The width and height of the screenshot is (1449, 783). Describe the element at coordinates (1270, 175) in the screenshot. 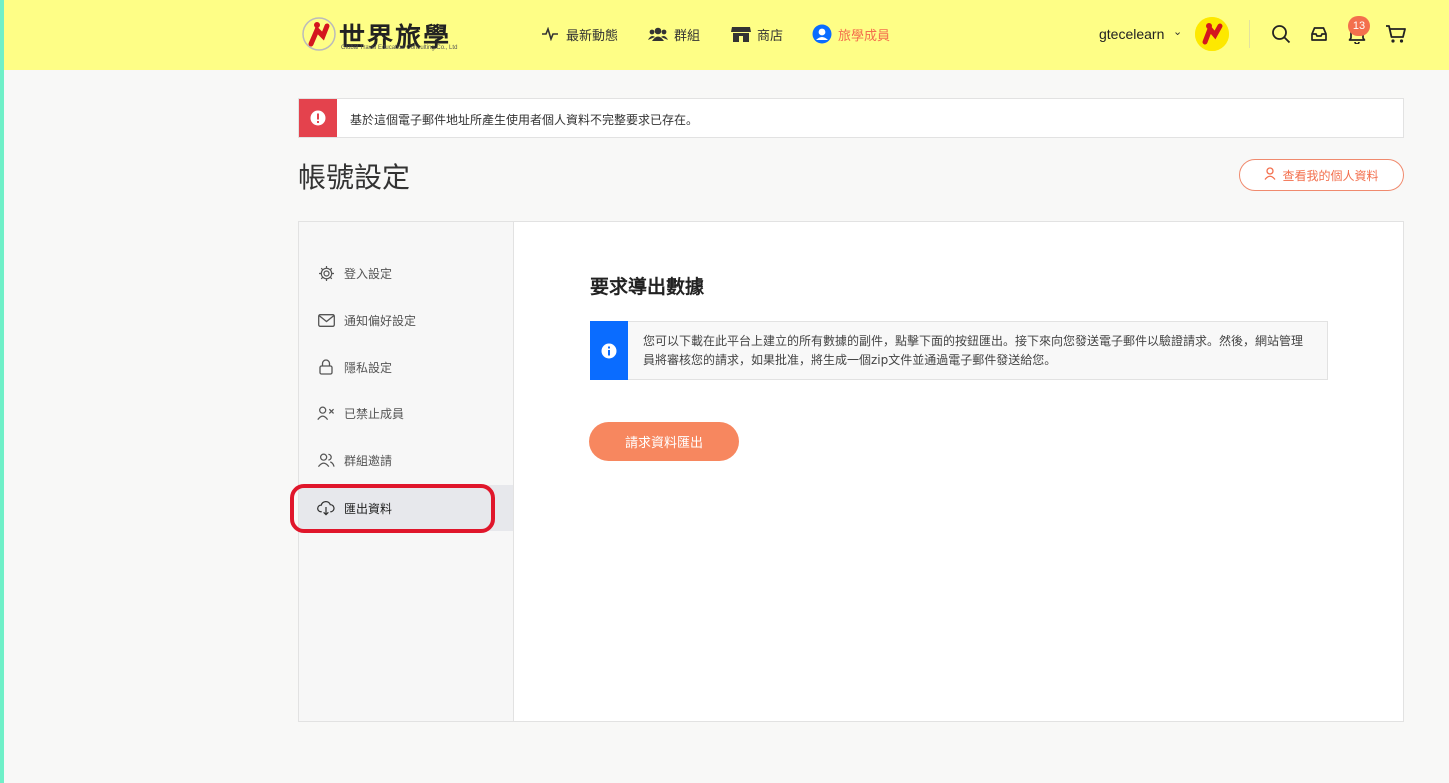

I see `user-icon` at that location.